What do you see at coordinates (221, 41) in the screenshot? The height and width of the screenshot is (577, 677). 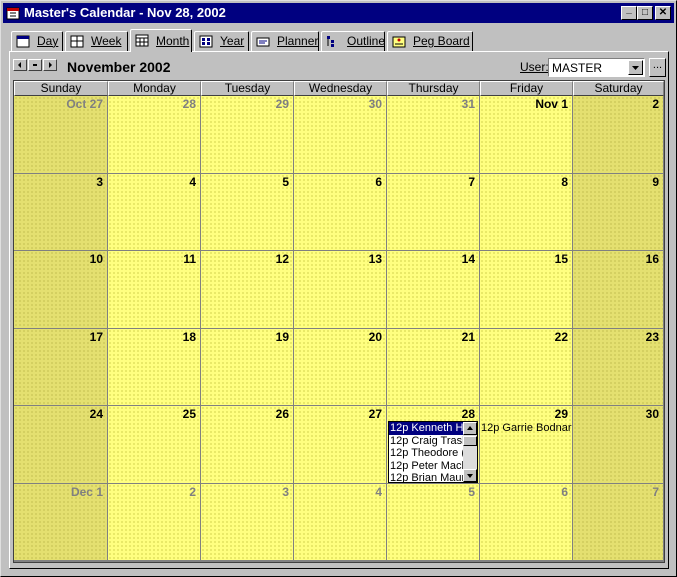 I see `tab-year: Year` at bounding box center [221, 41].